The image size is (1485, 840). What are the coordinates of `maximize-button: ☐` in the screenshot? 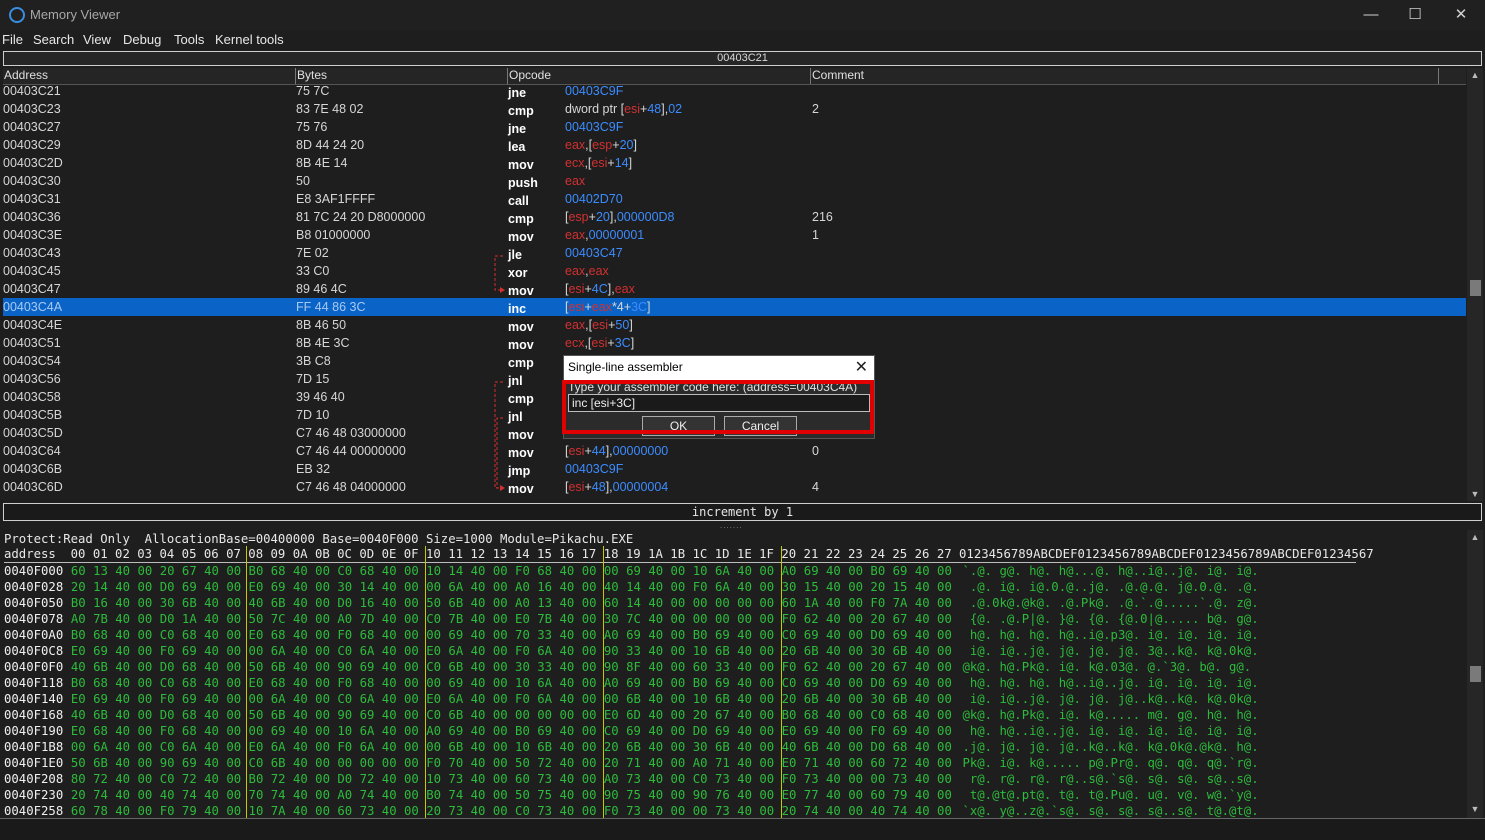 It's located at (1415, 15).